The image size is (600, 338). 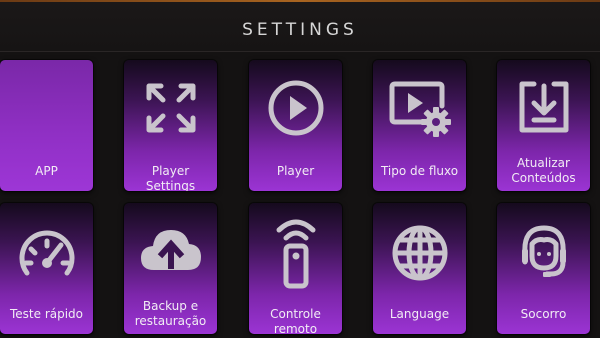 What do you see at coordinates (170, 251) in the screenshot?
I see `cloud-upload-icon` at bounding box center [170, 251].